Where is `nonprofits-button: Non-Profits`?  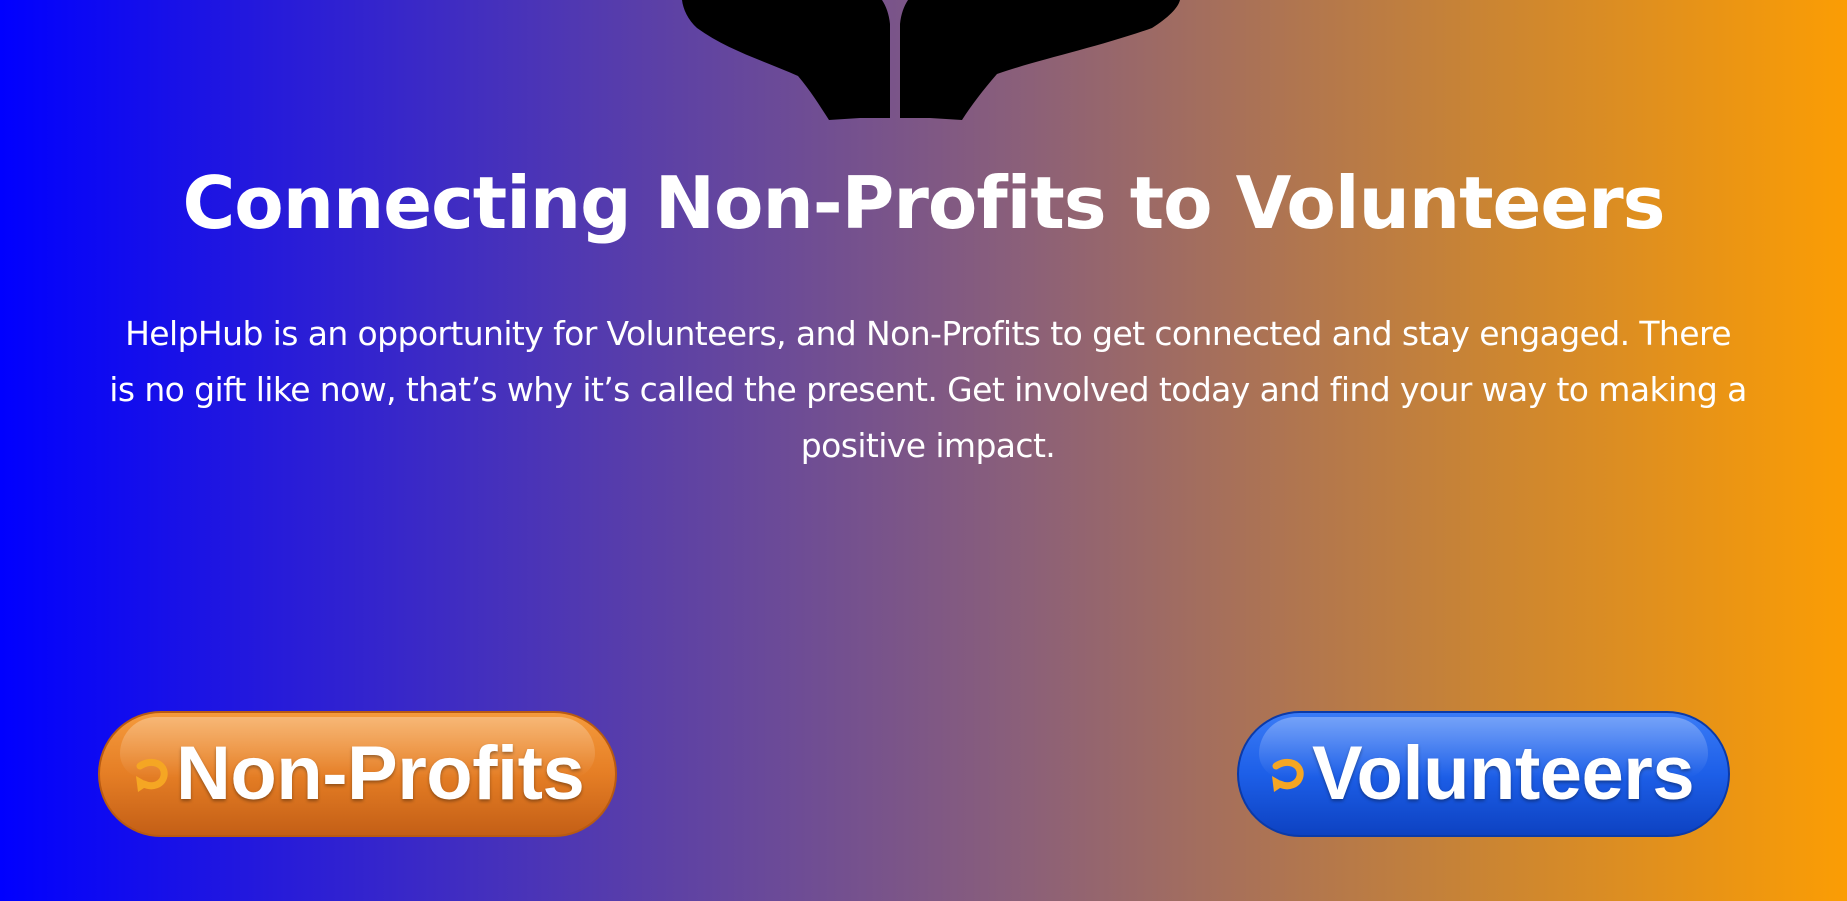 nonprofits-button: Non-Profits is located at coordinates (357, 774).